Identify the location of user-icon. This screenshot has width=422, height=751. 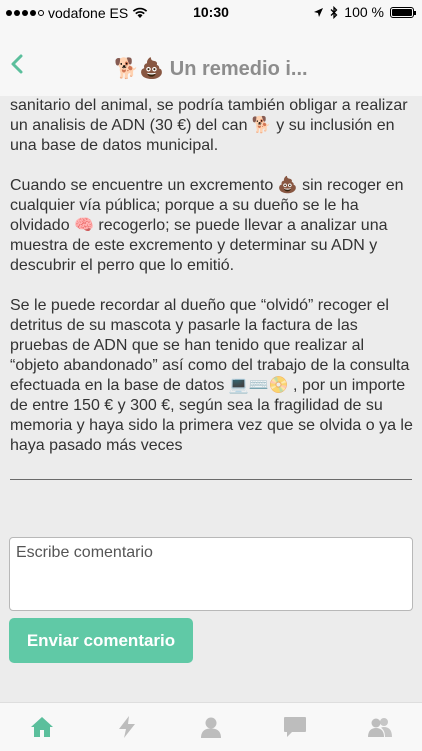
(210, 727).